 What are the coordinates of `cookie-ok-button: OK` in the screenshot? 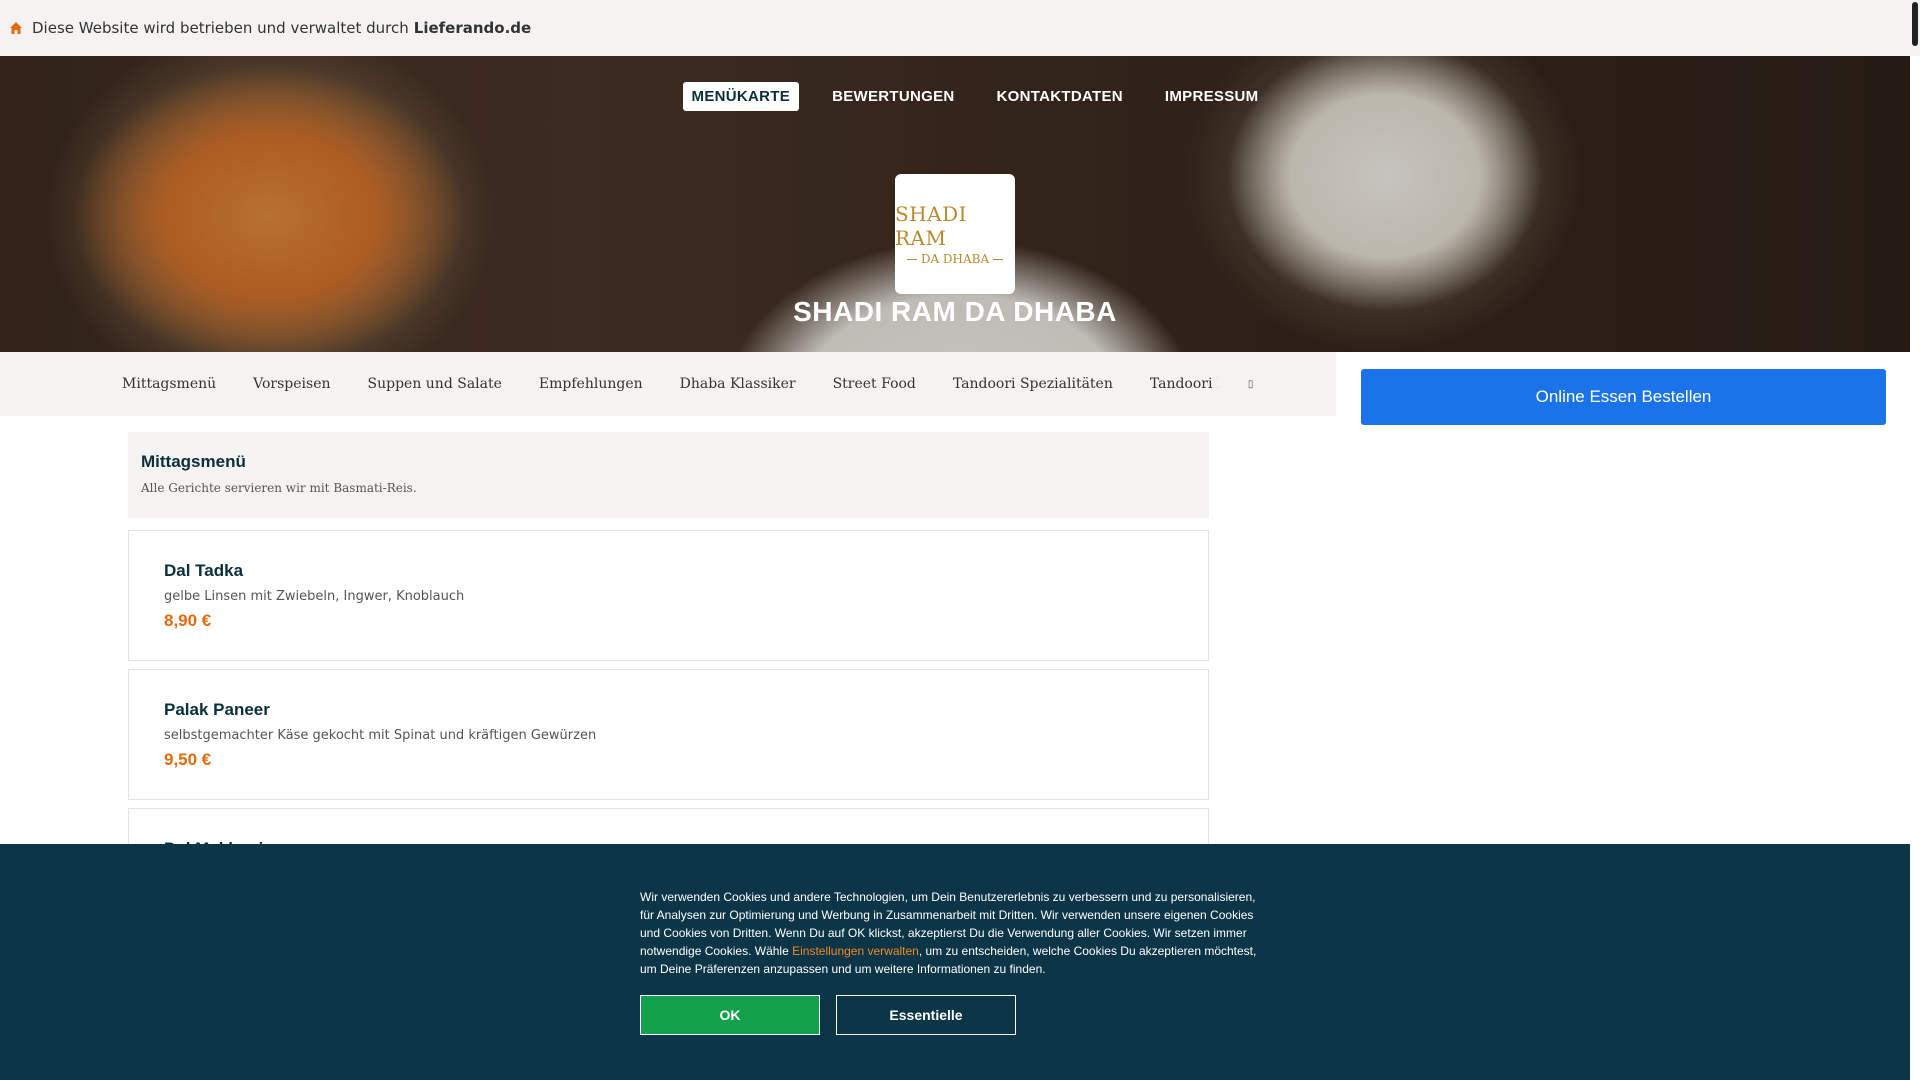 It's located at (730, 1015).